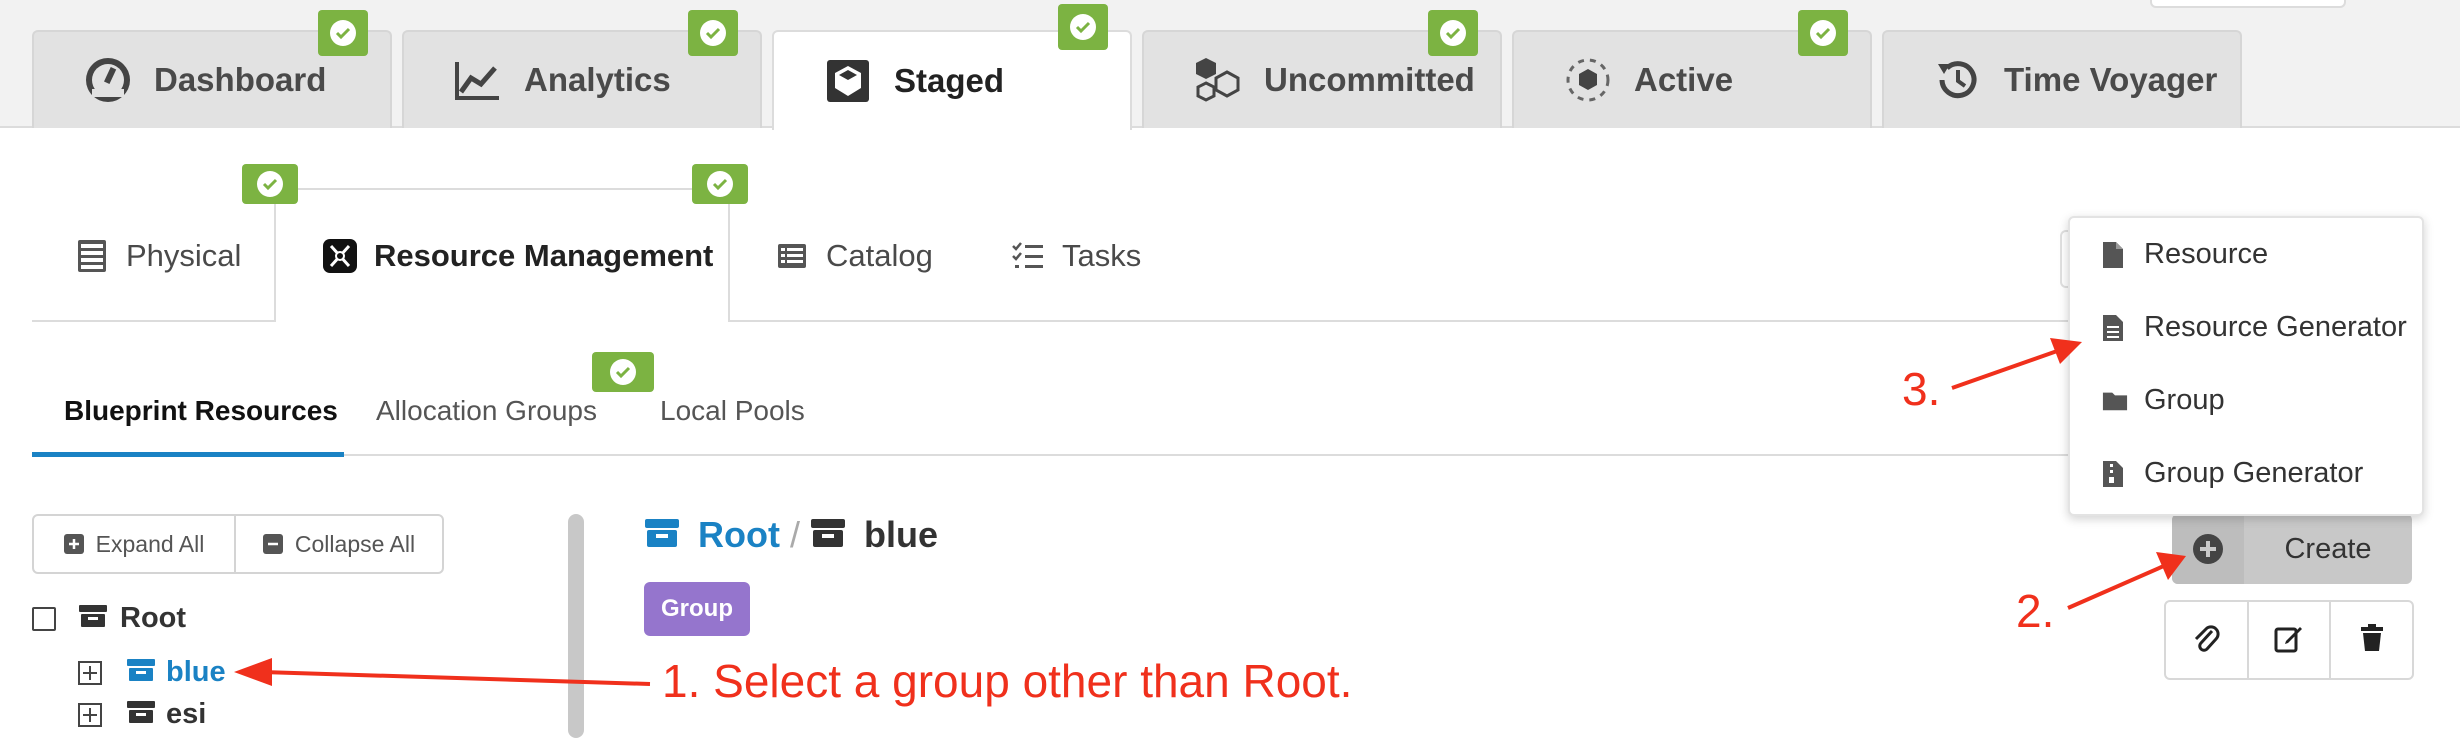 Image resolution: width=2460 pixels, height=738 pixels. Describe the element at coordinates (1921, 389) in the screenshot. I see `annotation-step3: 3.` at that location.